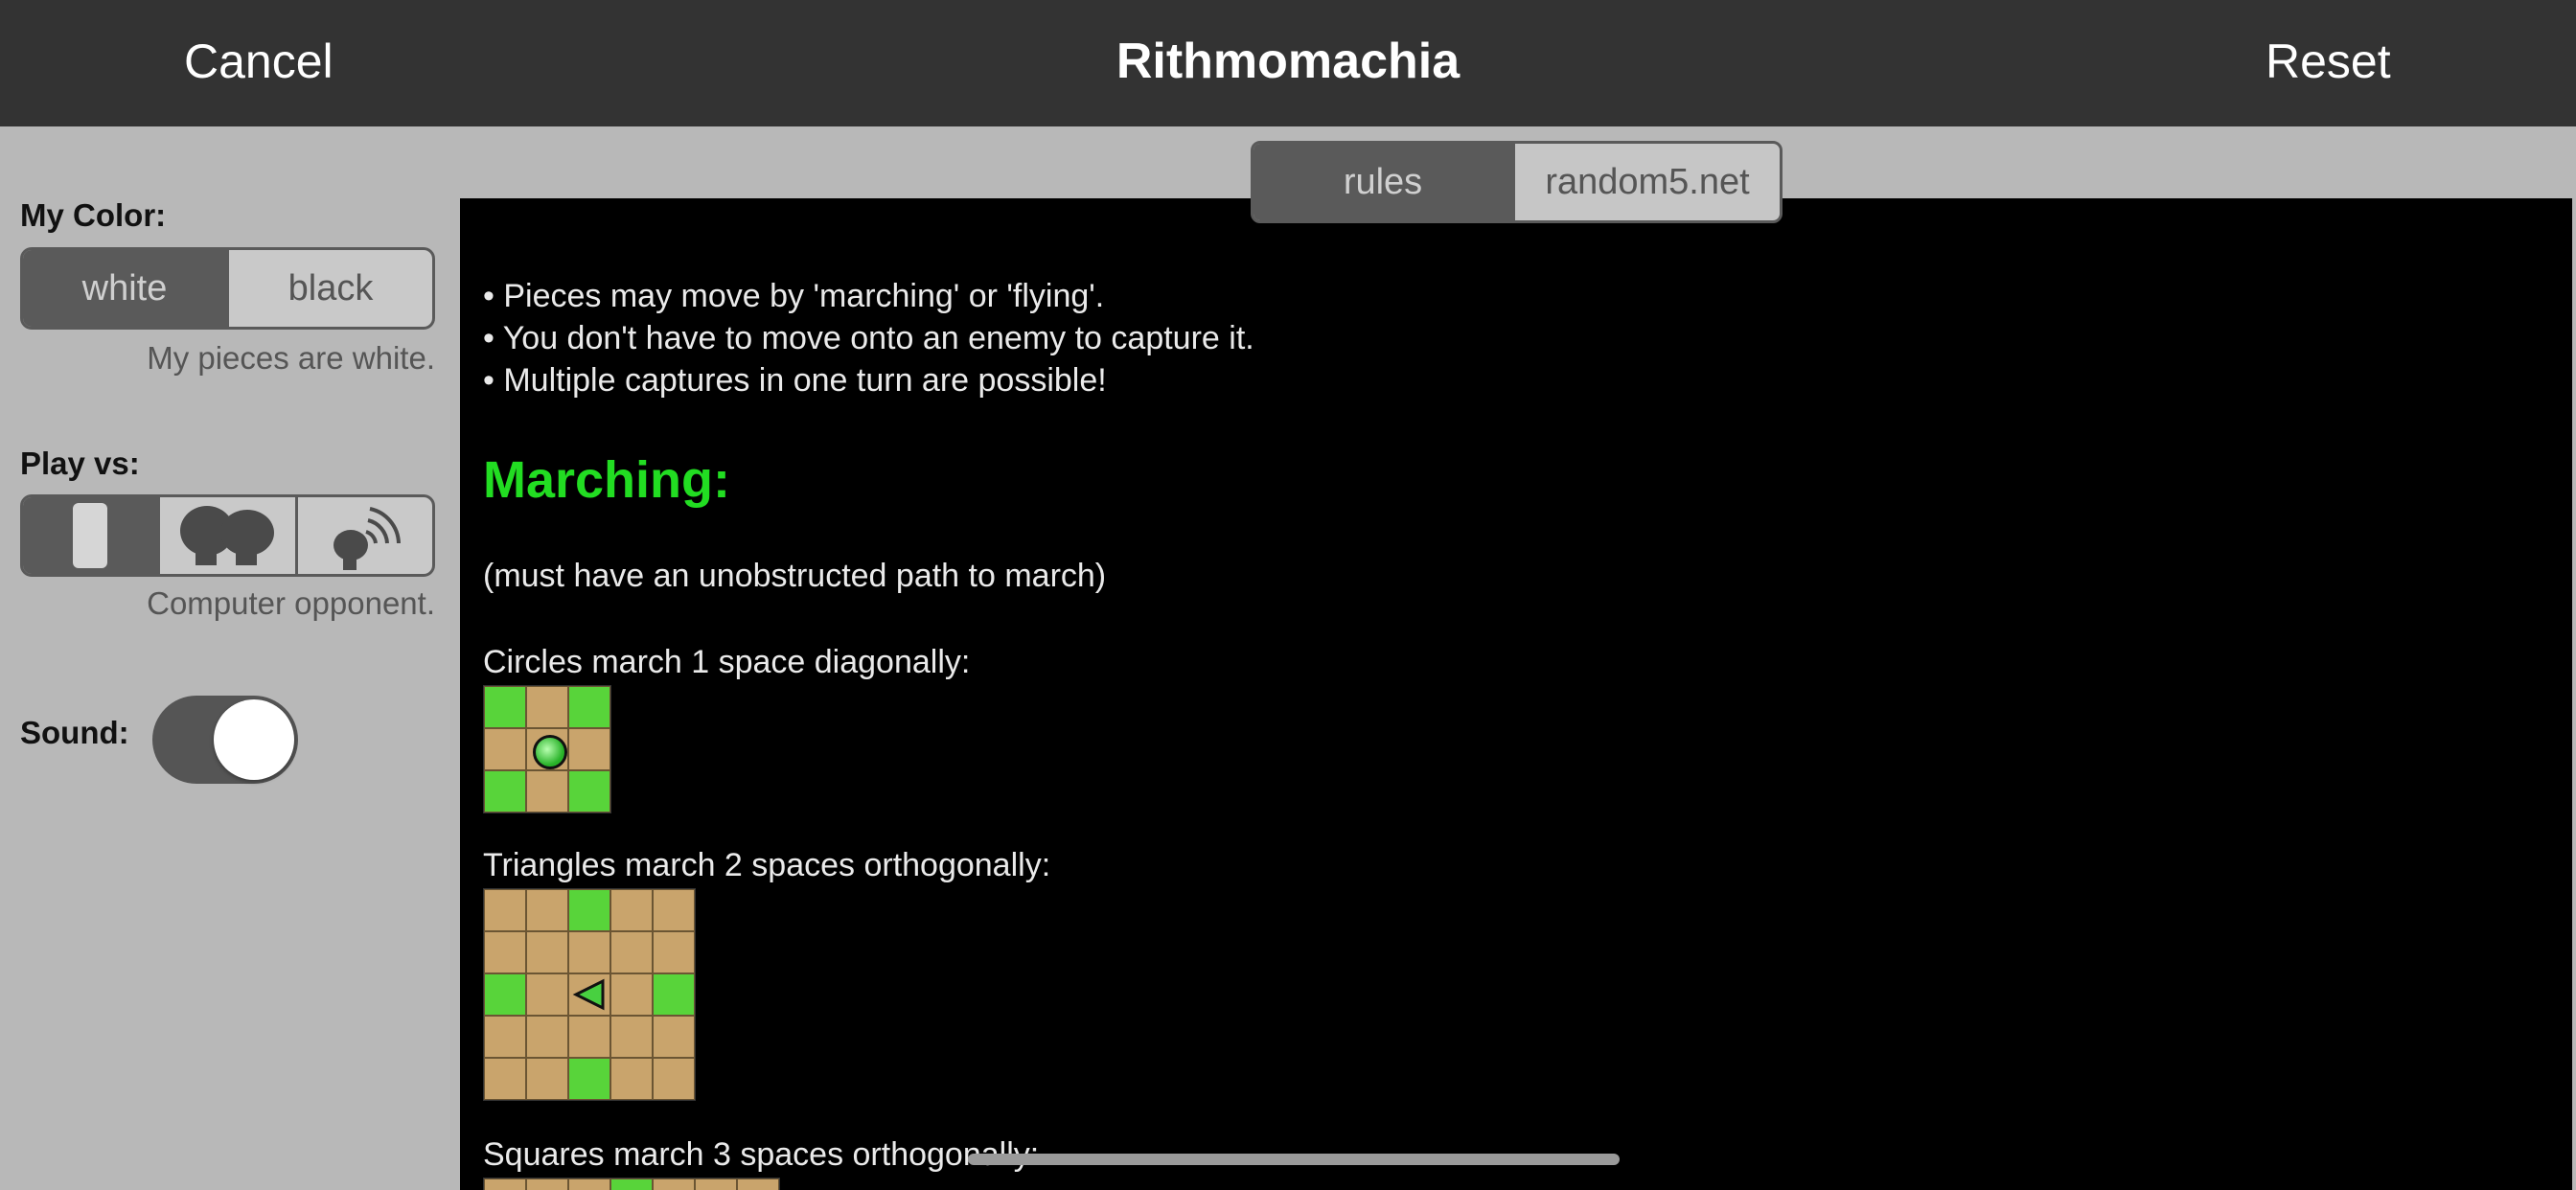  What do you see at coordinates (125, 288) in the screenshot?
I see `color-option-white: white` at bounding box center [125, 288].